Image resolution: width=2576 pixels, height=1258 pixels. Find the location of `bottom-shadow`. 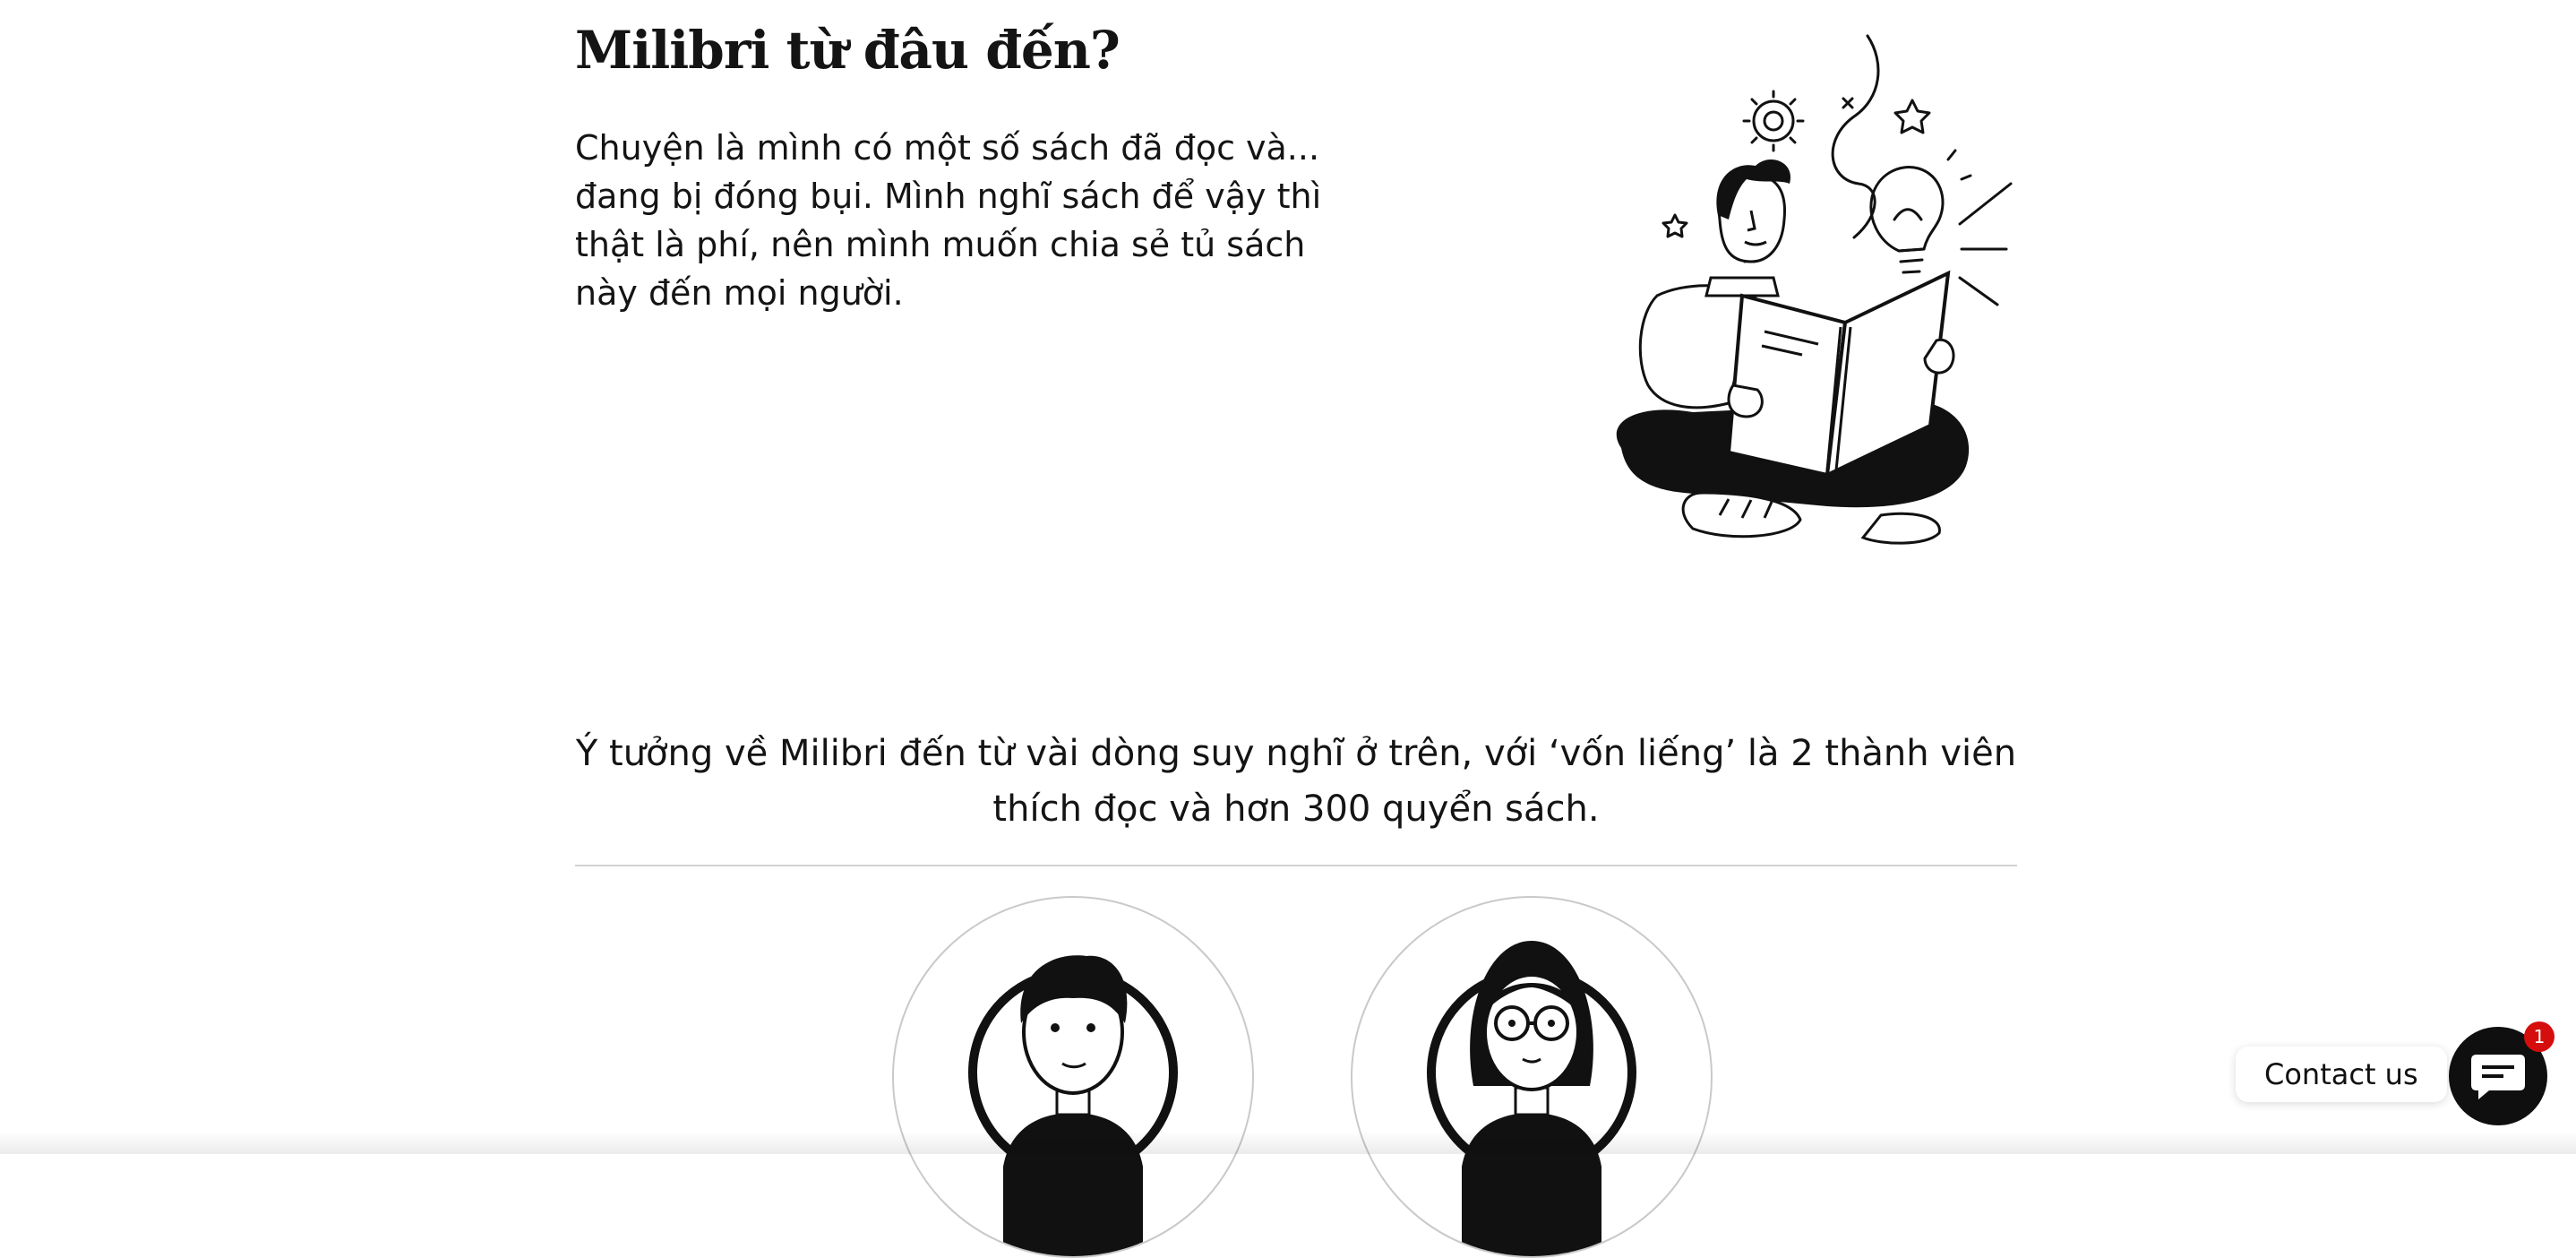

bottom-shadow is located at coordinates (1288, 1142).